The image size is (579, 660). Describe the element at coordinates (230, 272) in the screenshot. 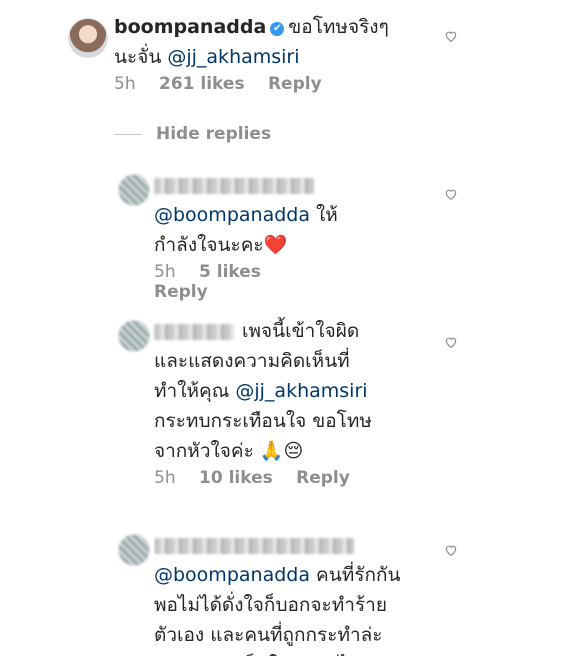

I see `likes-count: 5 likes` at that location.